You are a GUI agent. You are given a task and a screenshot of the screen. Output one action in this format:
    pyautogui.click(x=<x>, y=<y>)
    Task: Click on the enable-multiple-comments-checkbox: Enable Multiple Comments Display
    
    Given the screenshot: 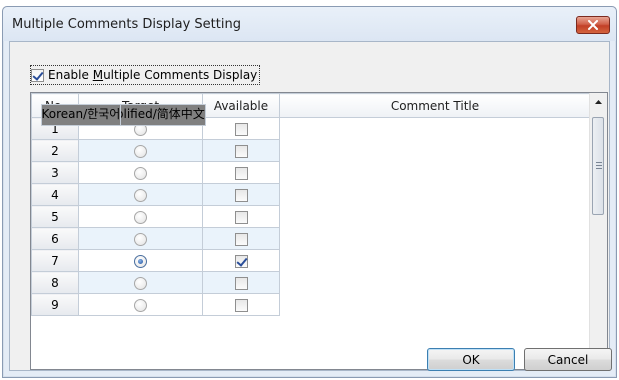 What is the action you would take?
    pyautogui.click(x=145, y=75)
    